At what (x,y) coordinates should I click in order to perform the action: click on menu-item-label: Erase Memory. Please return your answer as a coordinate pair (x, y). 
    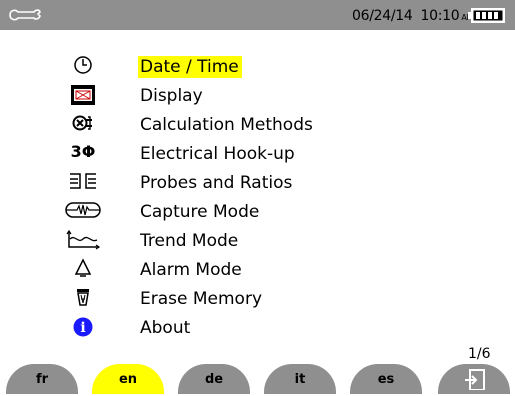
    Looking at the image, I should click on (201, 299).